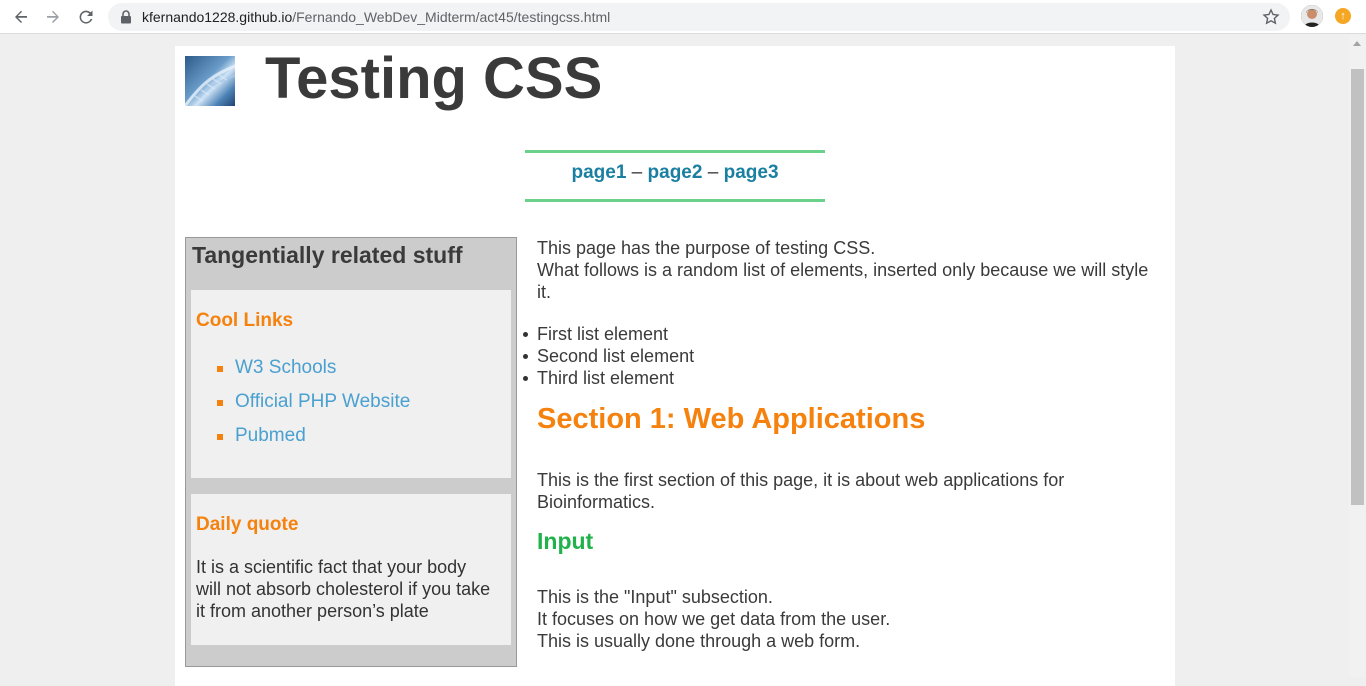 Image resolution: width=1366 pixels, height=686 pixels. I want to click on daily-quote-heading: Daily quote, so click(247, 524).